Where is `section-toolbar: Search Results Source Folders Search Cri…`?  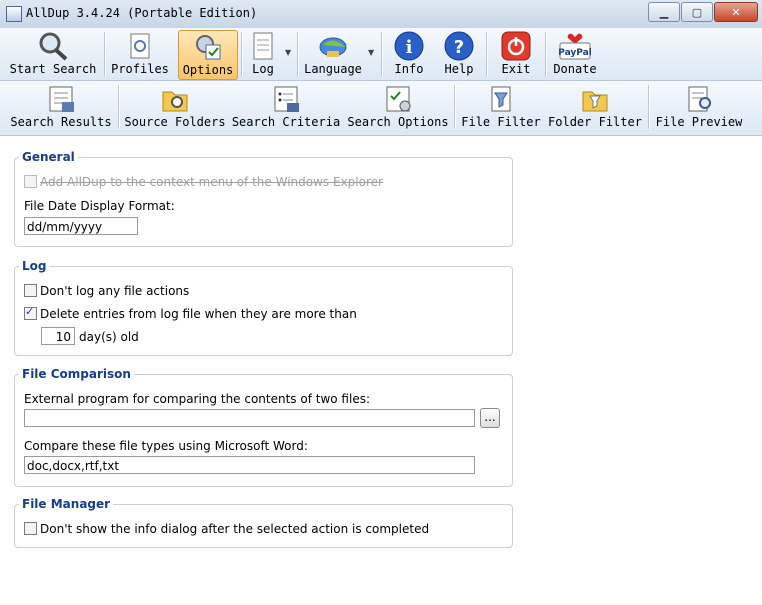
section-toolbar: Search Results Source Folders Search Cri… is located at coordinates (381, 108).